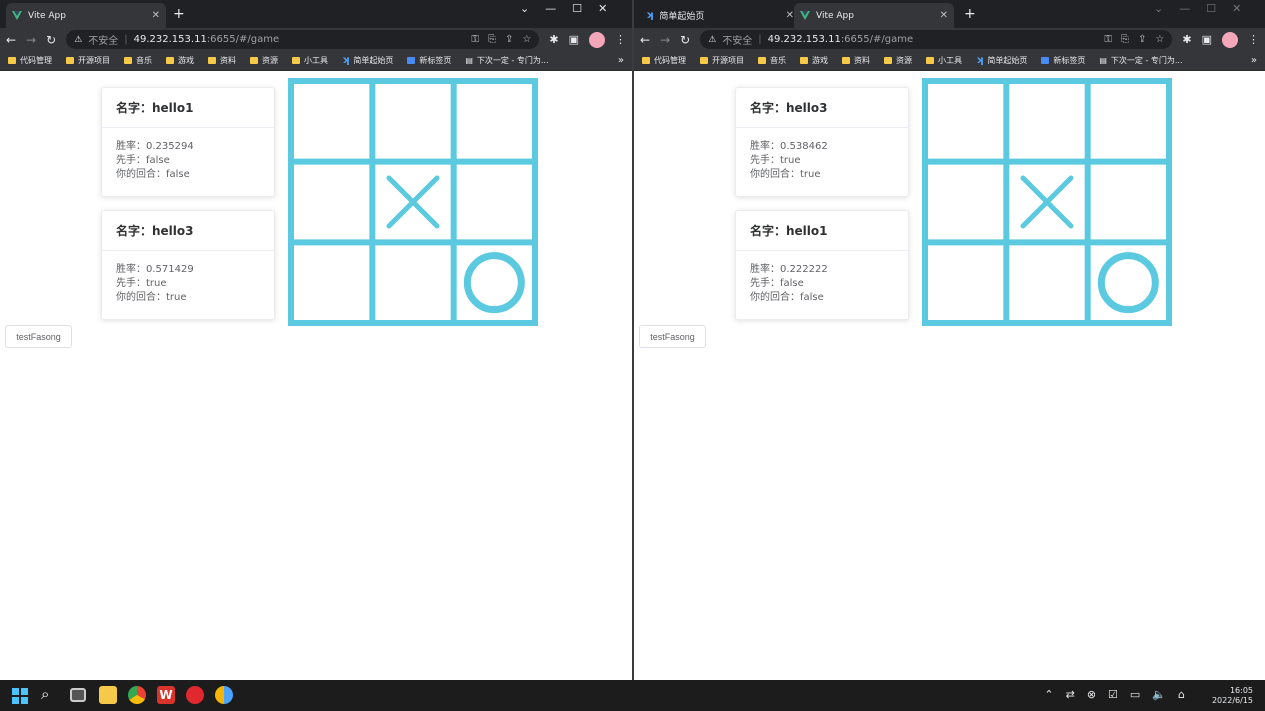  Describe the element at coordinates (1232, 696) in the screenshot. I see `clock: 16:05 2022/6/15` at that location.